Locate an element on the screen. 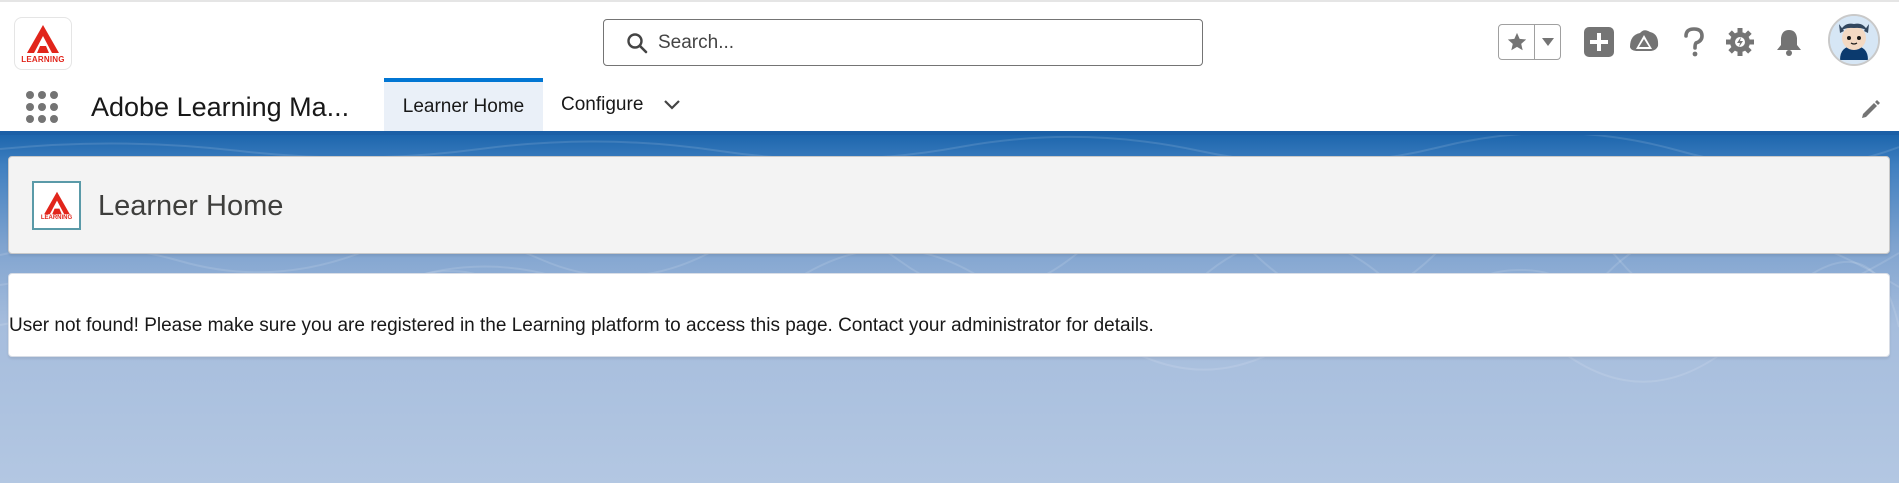  avatar is located at coordinates (1854, 40).